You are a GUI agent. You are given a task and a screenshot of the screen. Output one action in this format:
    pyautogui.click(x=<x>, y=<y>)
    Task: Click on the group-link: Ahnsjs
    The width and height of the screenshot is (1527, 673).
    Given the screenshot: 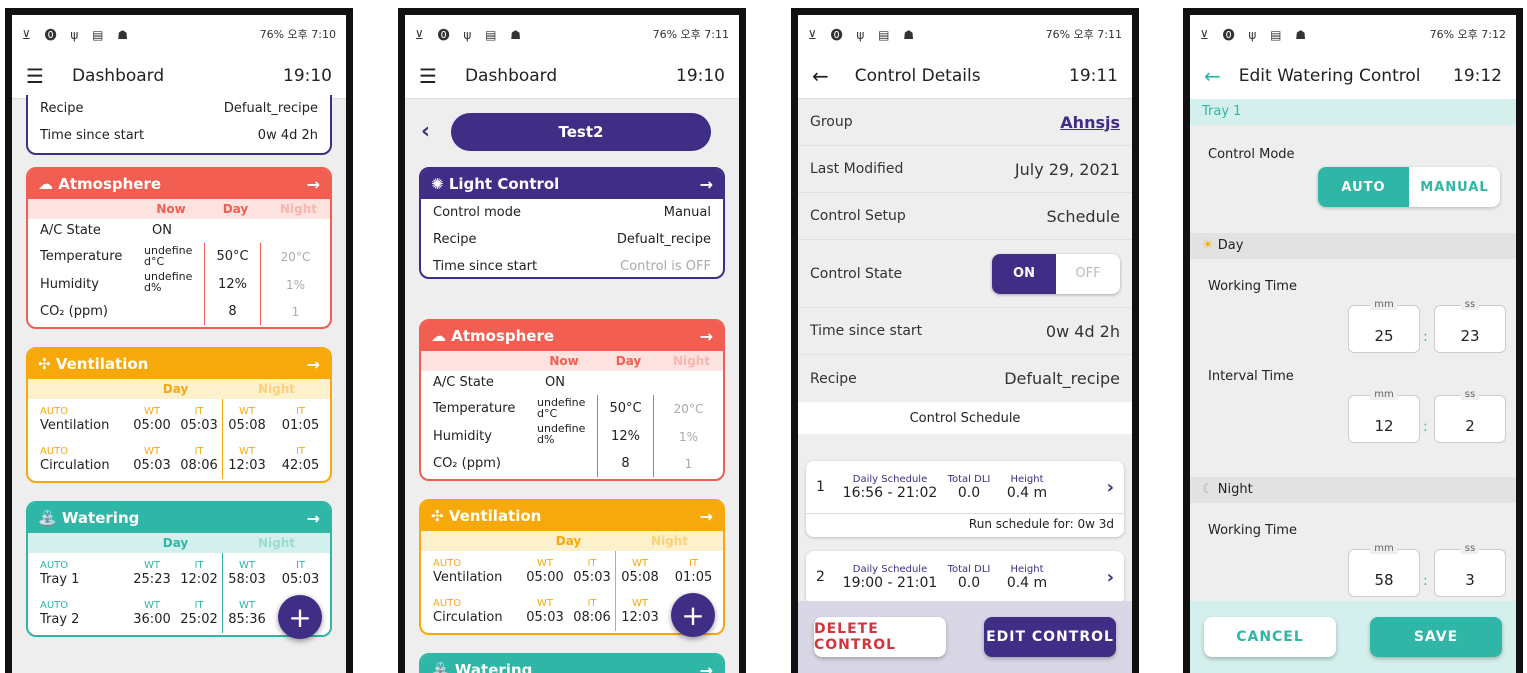 What is the action you would take?
    pyautogui.click(x=1090, y=122)
    